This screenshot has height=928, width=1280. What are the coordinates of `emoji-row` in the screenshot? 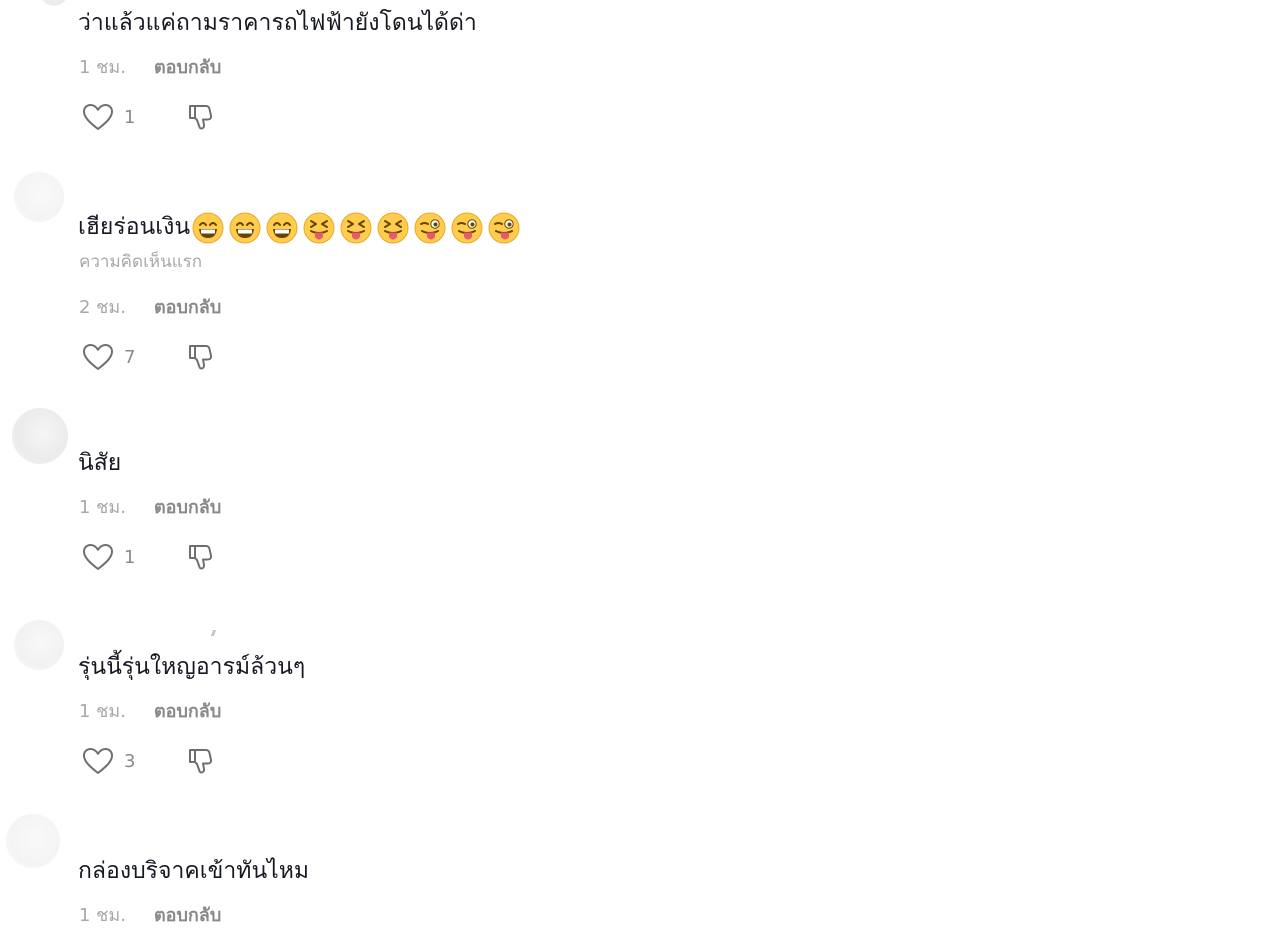 It's located at (358, 228).